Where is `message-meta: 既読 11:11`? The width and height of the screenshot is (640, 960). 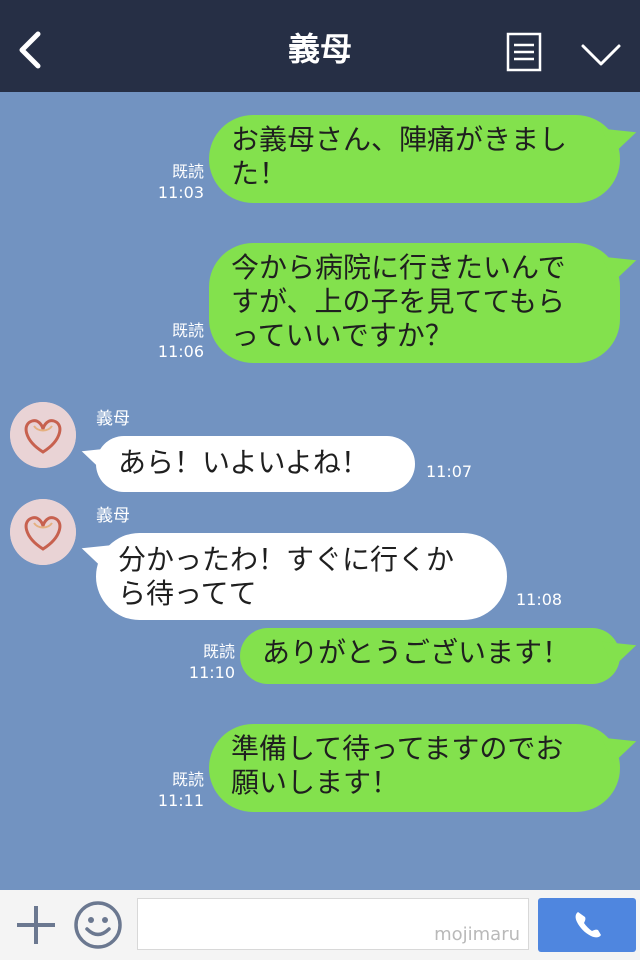 message-meta: 既読 11:11 is located at coordinates (177, 790).